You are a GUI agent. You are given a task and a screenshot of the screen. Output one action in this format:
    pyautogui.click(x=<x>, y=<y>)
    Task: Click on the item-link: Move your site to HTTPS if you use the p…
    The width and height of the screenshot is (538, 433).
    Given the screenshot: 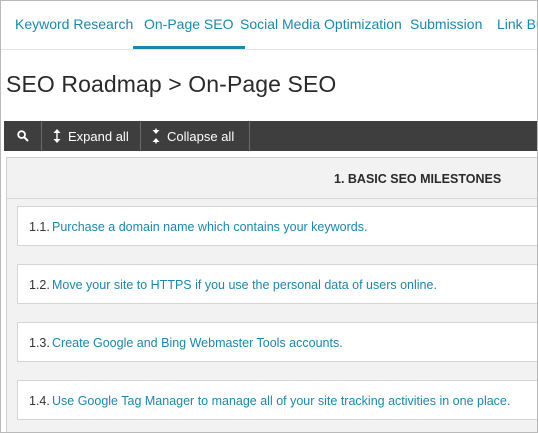 What is the action you would take?
    pyautogui.click(x=244, y=285)
    